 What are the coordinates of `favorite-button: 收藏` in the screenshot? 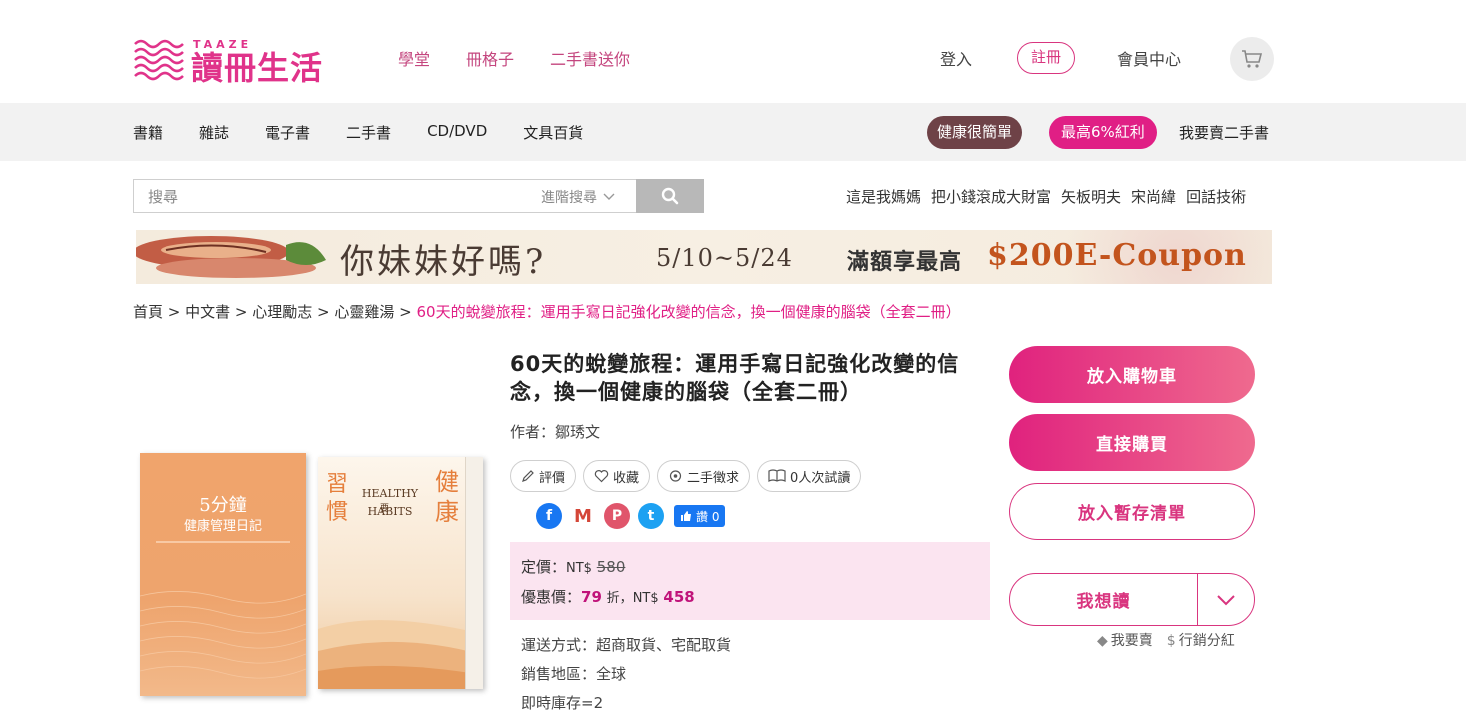 It's located at (617, 476).